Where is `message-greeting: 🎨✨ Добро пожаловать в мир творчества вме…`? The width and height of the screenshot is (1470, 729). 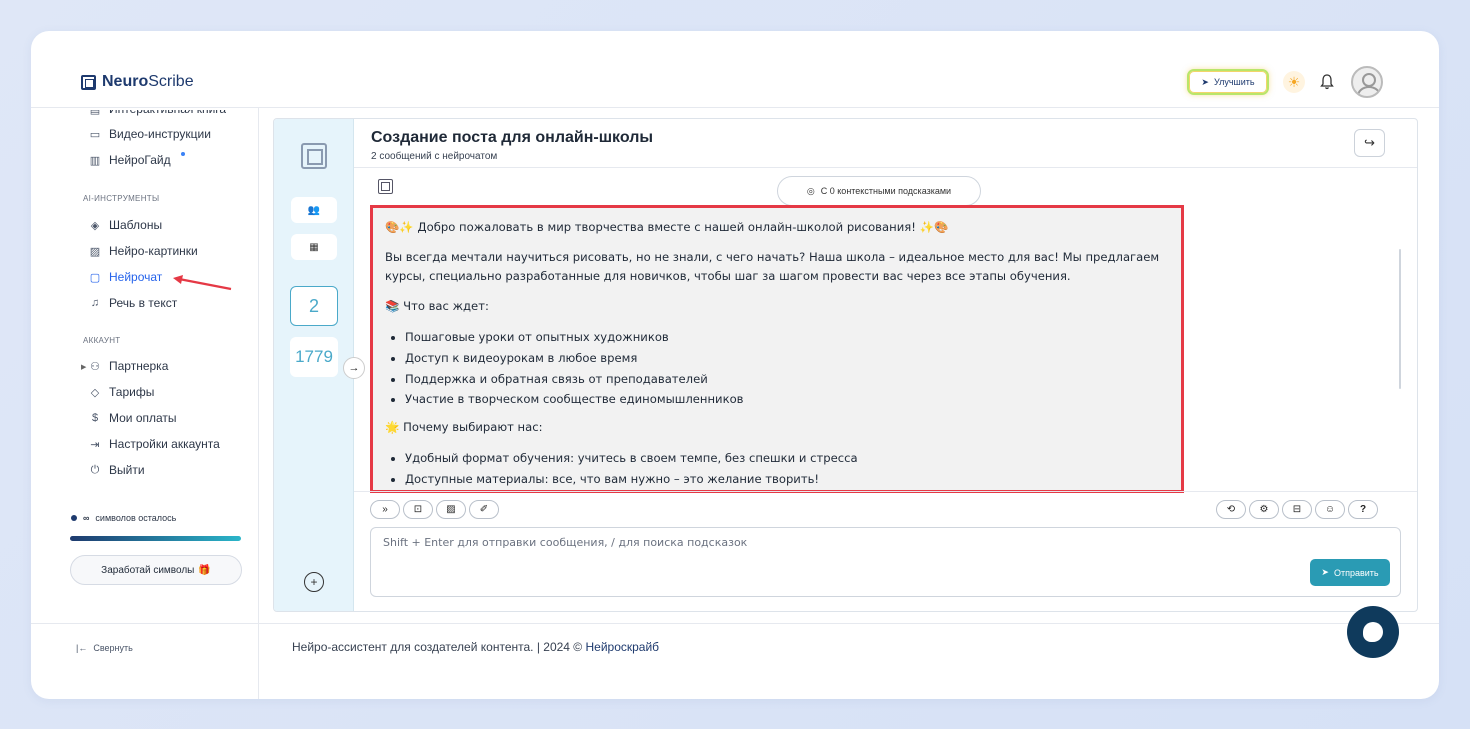 message-greeting: 🎨✨ Добро пожаловать в мир творчества вме… is located at coordinates (667, 227).